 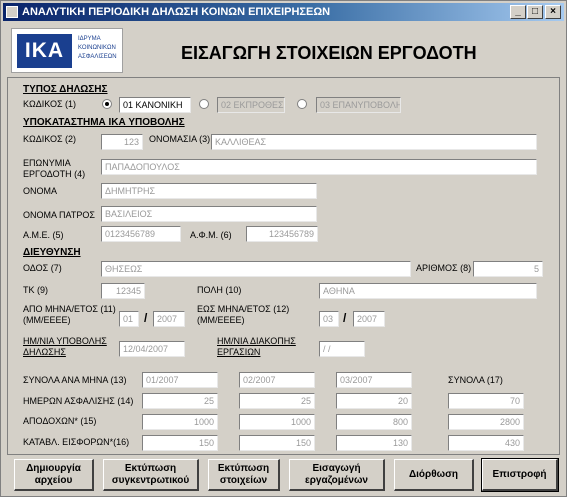 I want to click on ika-logo-text: ΙΔΡΥΜΑ ΚΟΙΝΩΝΙΚΩΝ ΑΣΦΑΛΙΣΕΩΝ, so click(x=97, y=48).